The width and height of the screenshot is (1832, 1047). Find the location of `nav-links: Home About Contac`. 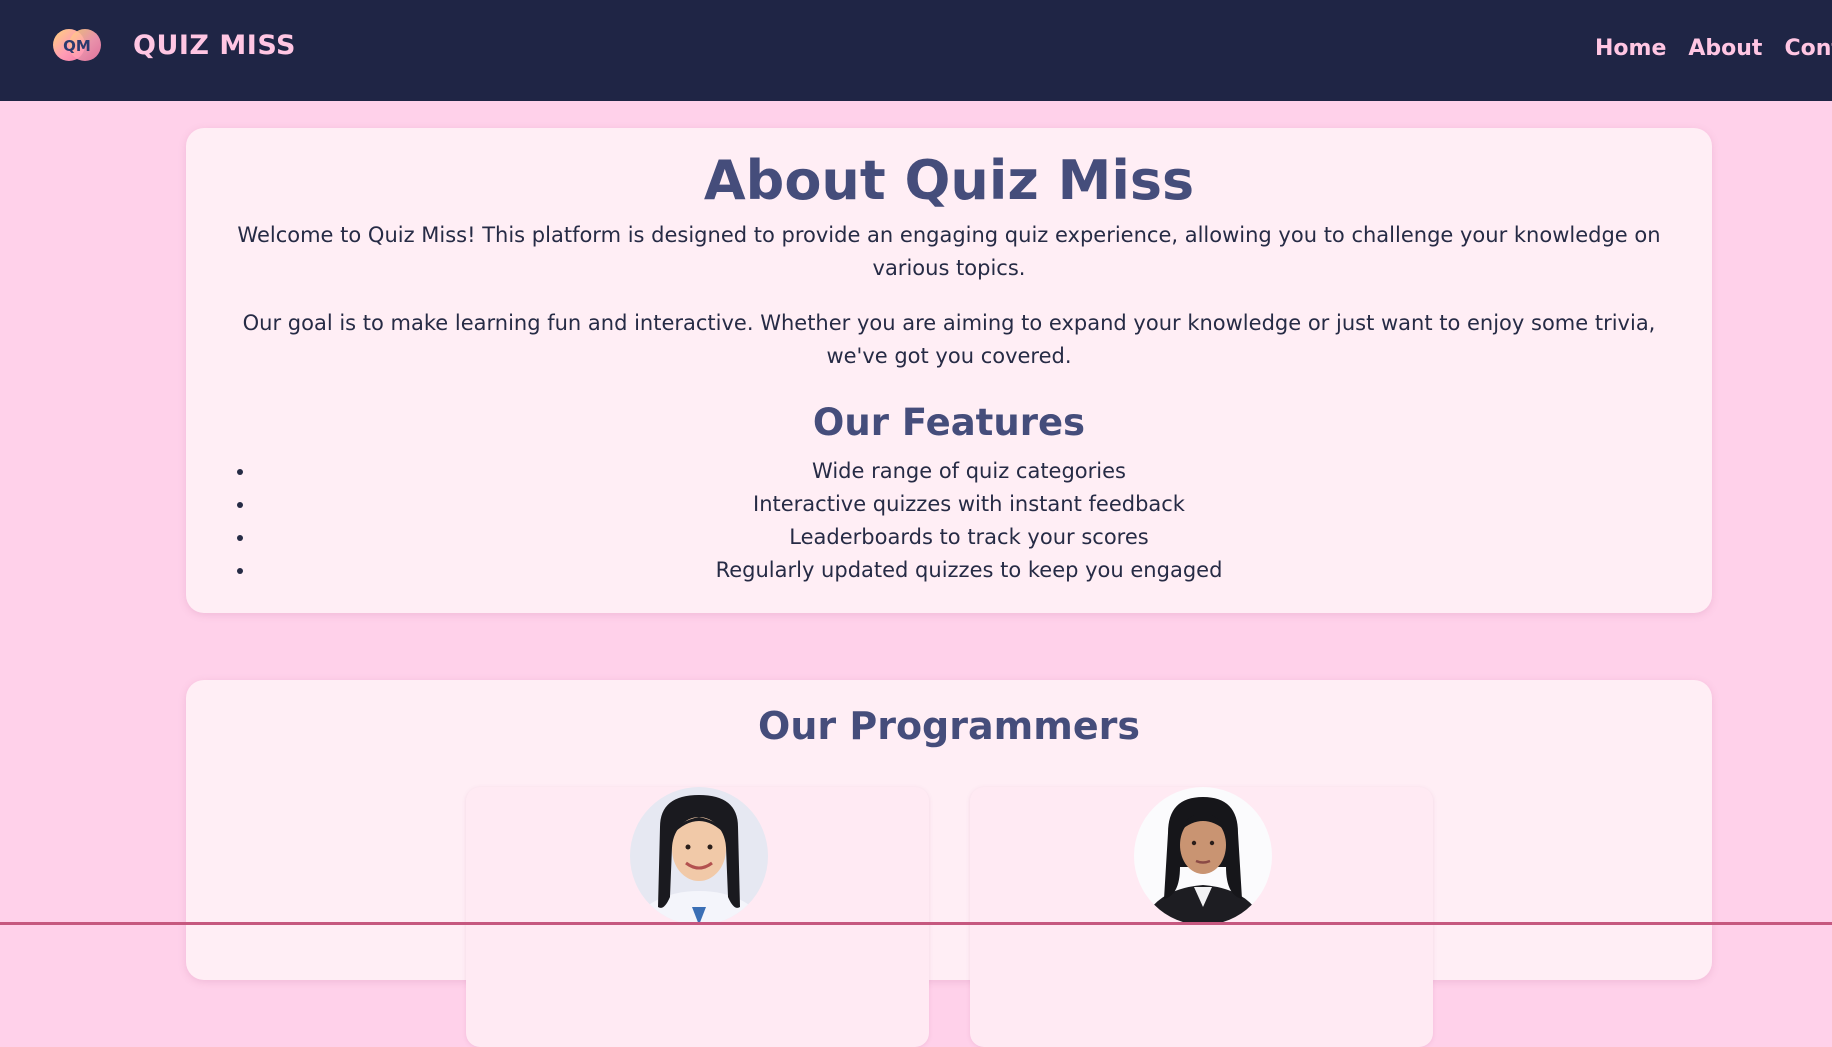

nav-links: Home About Contac is located at coordinates (1713, 48).